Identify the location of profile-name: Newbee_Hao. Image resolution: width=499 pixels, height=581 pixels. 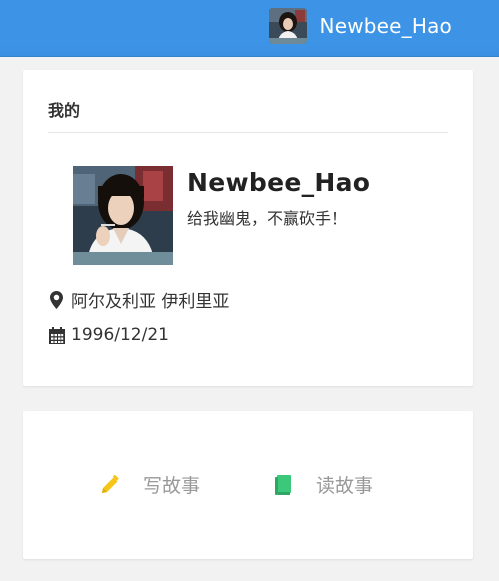
(279, 182).